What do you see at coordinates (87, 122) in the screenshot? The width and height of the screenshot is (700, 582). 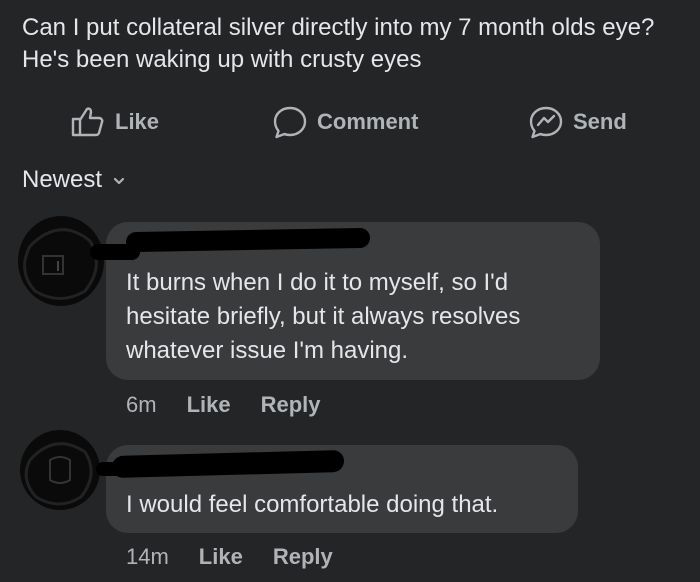 I see `thumbs-up-icon` at bounding box center [87, 122].